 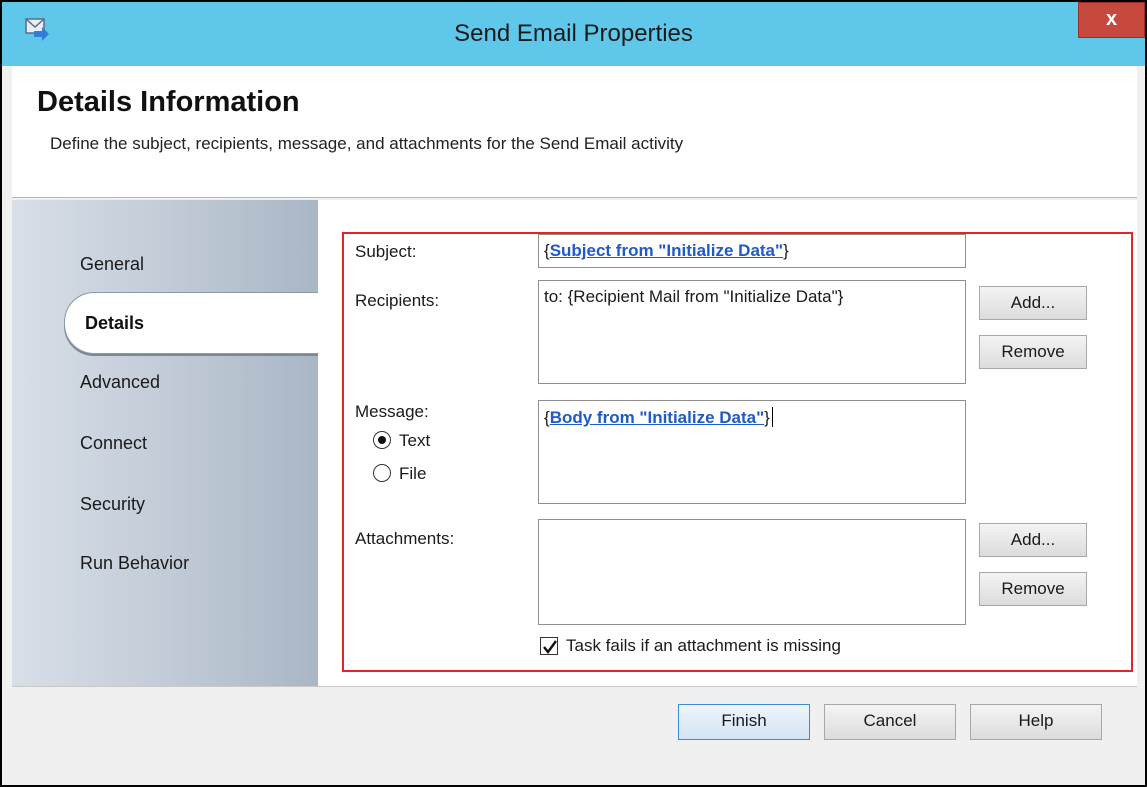 What do you see at coordinates (413, 473) in the screenshot?
I see `message-file-label: File` at bounding box center [413, 473].